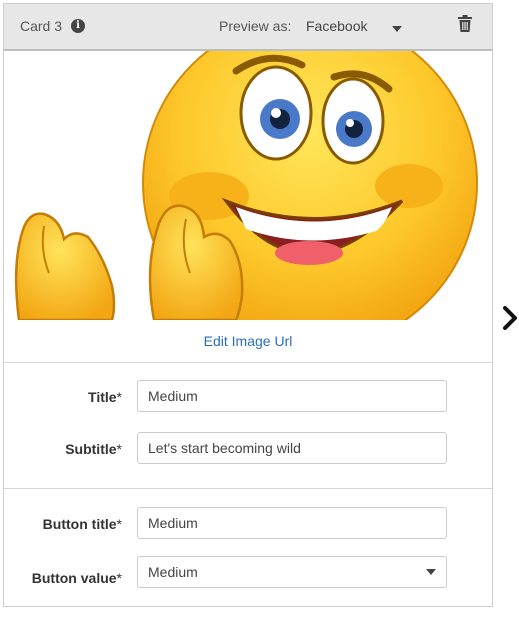  Describe the element at coordinates (510, 318) in the screenshot. I see `chevron-right-icon` at that location.